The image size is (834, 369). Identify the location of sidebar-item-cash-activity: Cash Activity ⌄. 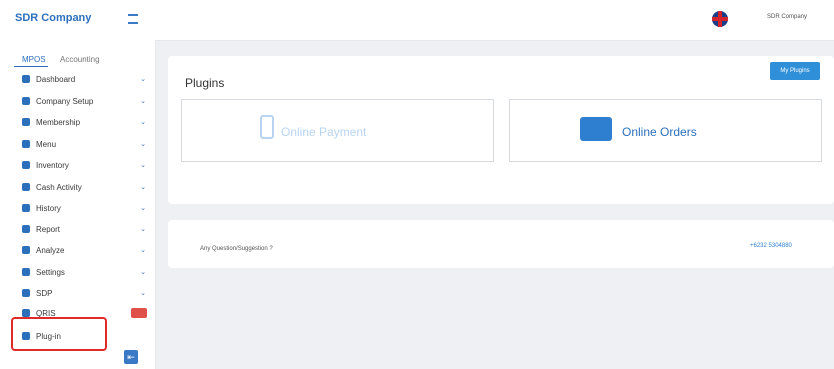
(86, 187).